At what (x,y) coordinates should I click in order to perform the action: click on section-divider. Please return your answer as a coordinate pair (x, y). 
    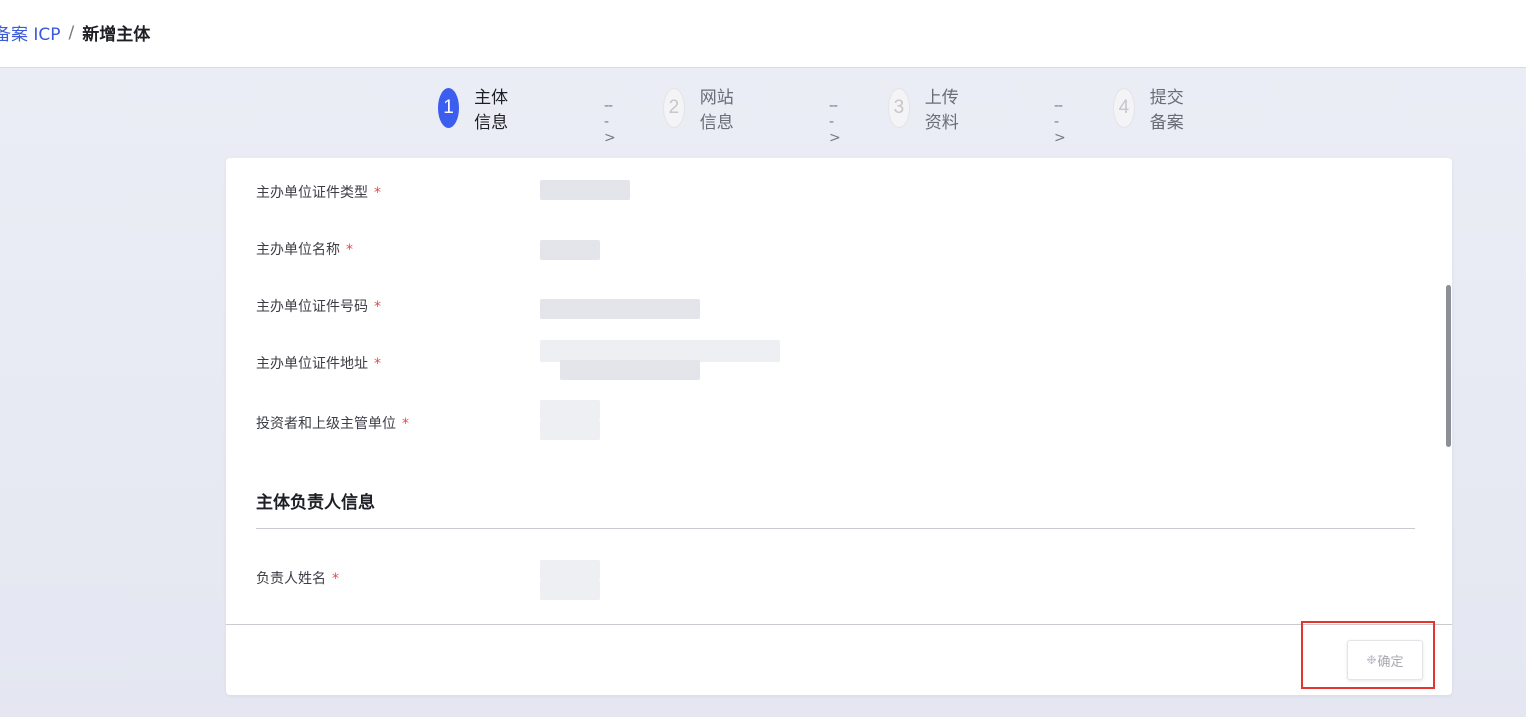
    Looking at the image, I should click on (835, 528).